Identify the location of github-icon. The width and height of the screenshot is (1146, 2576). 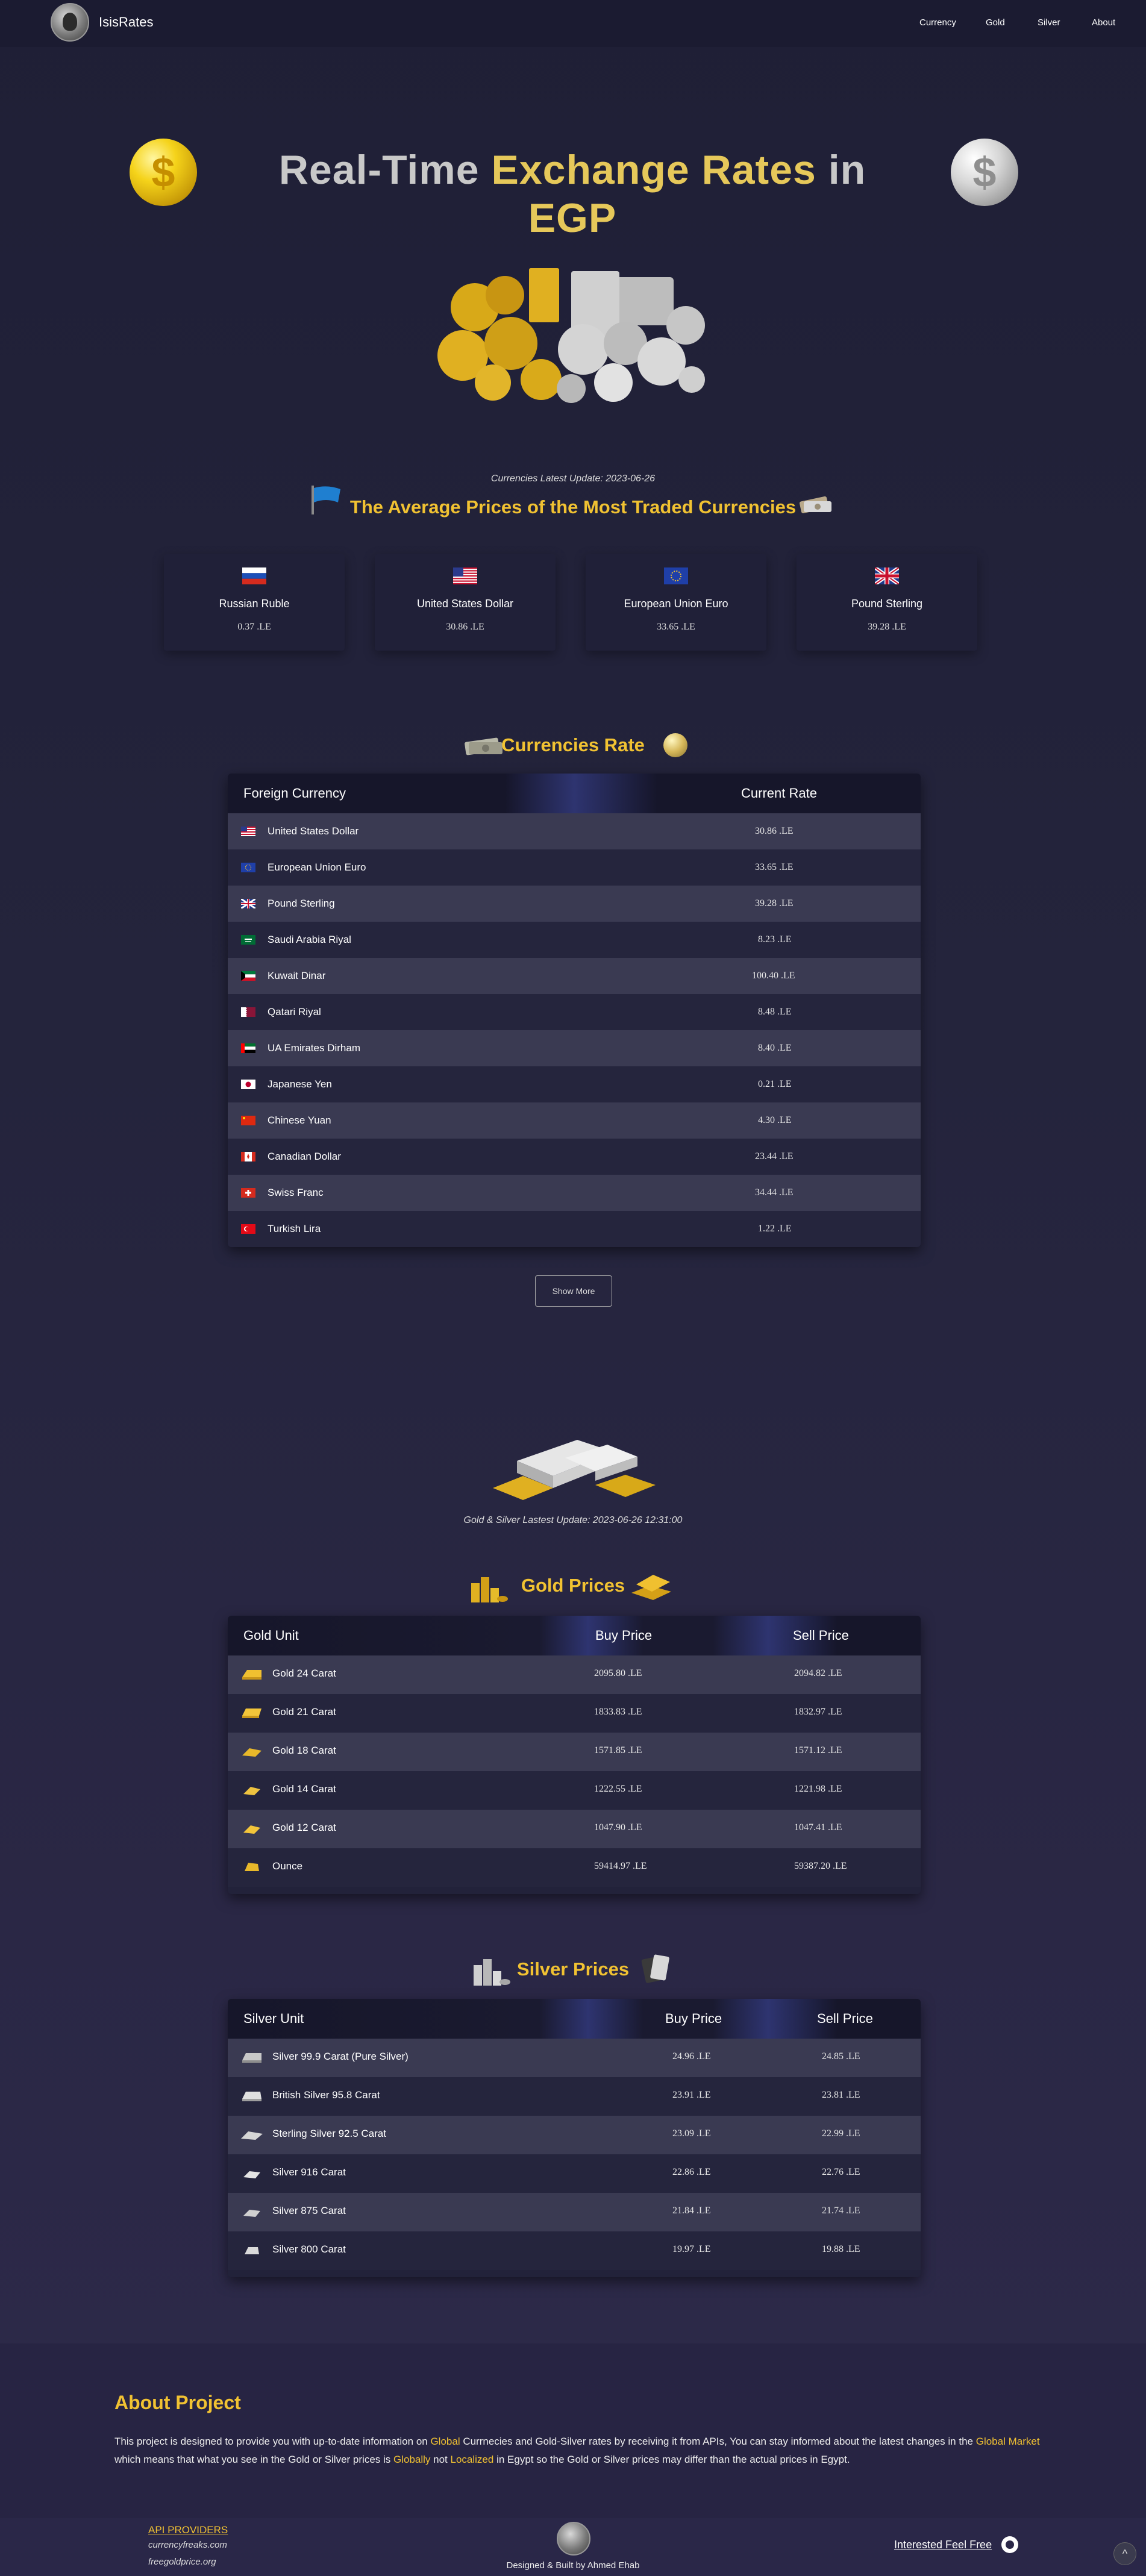
(1009, 2544).